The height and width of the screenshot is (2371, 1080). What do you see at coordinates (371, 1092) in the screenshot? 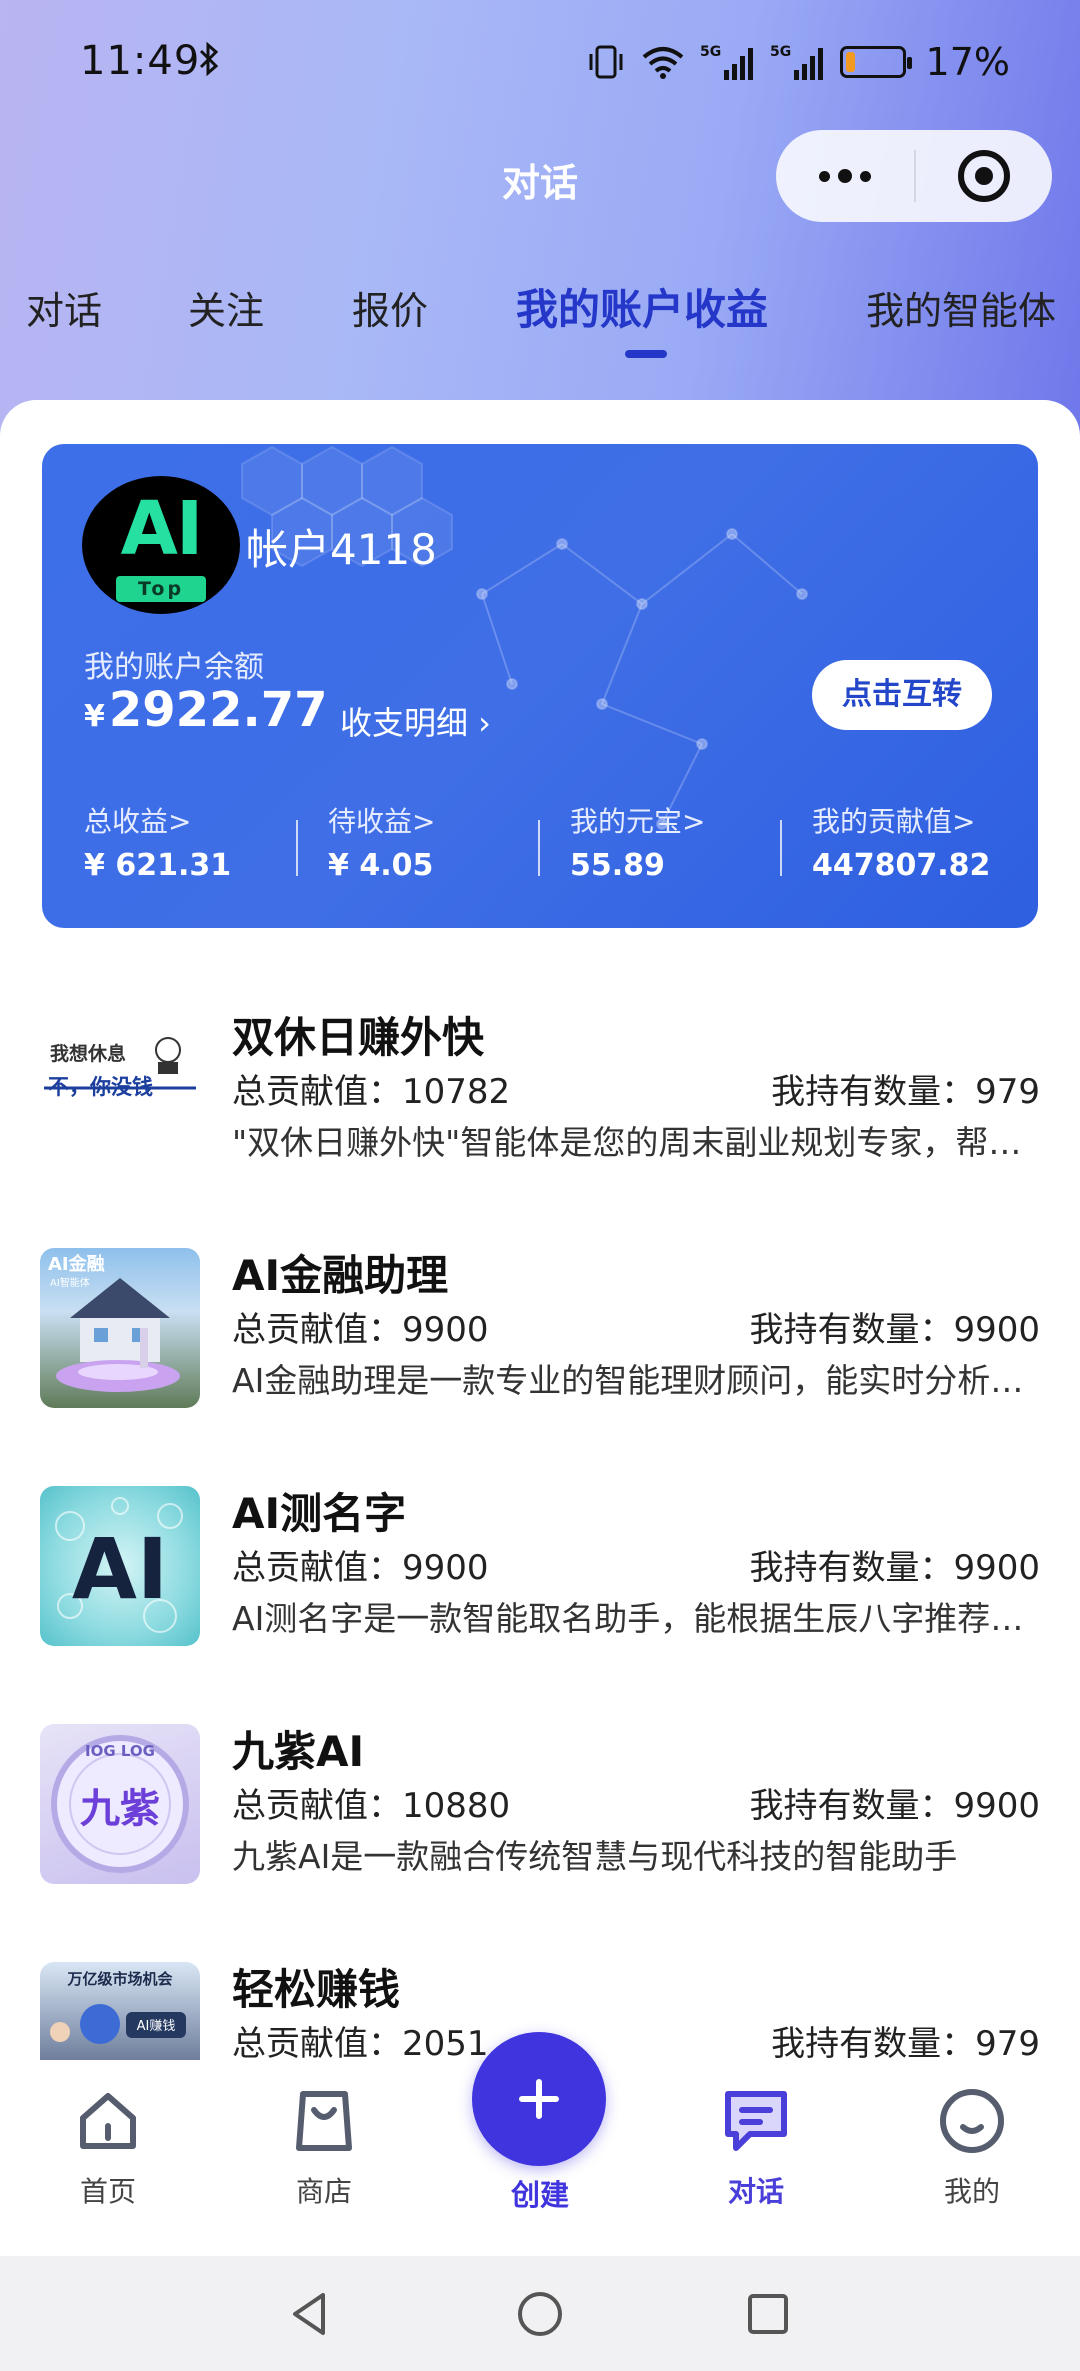
I see `agent-total-contribution: 总贡献值：10782` at bounding box center [371, 1092].